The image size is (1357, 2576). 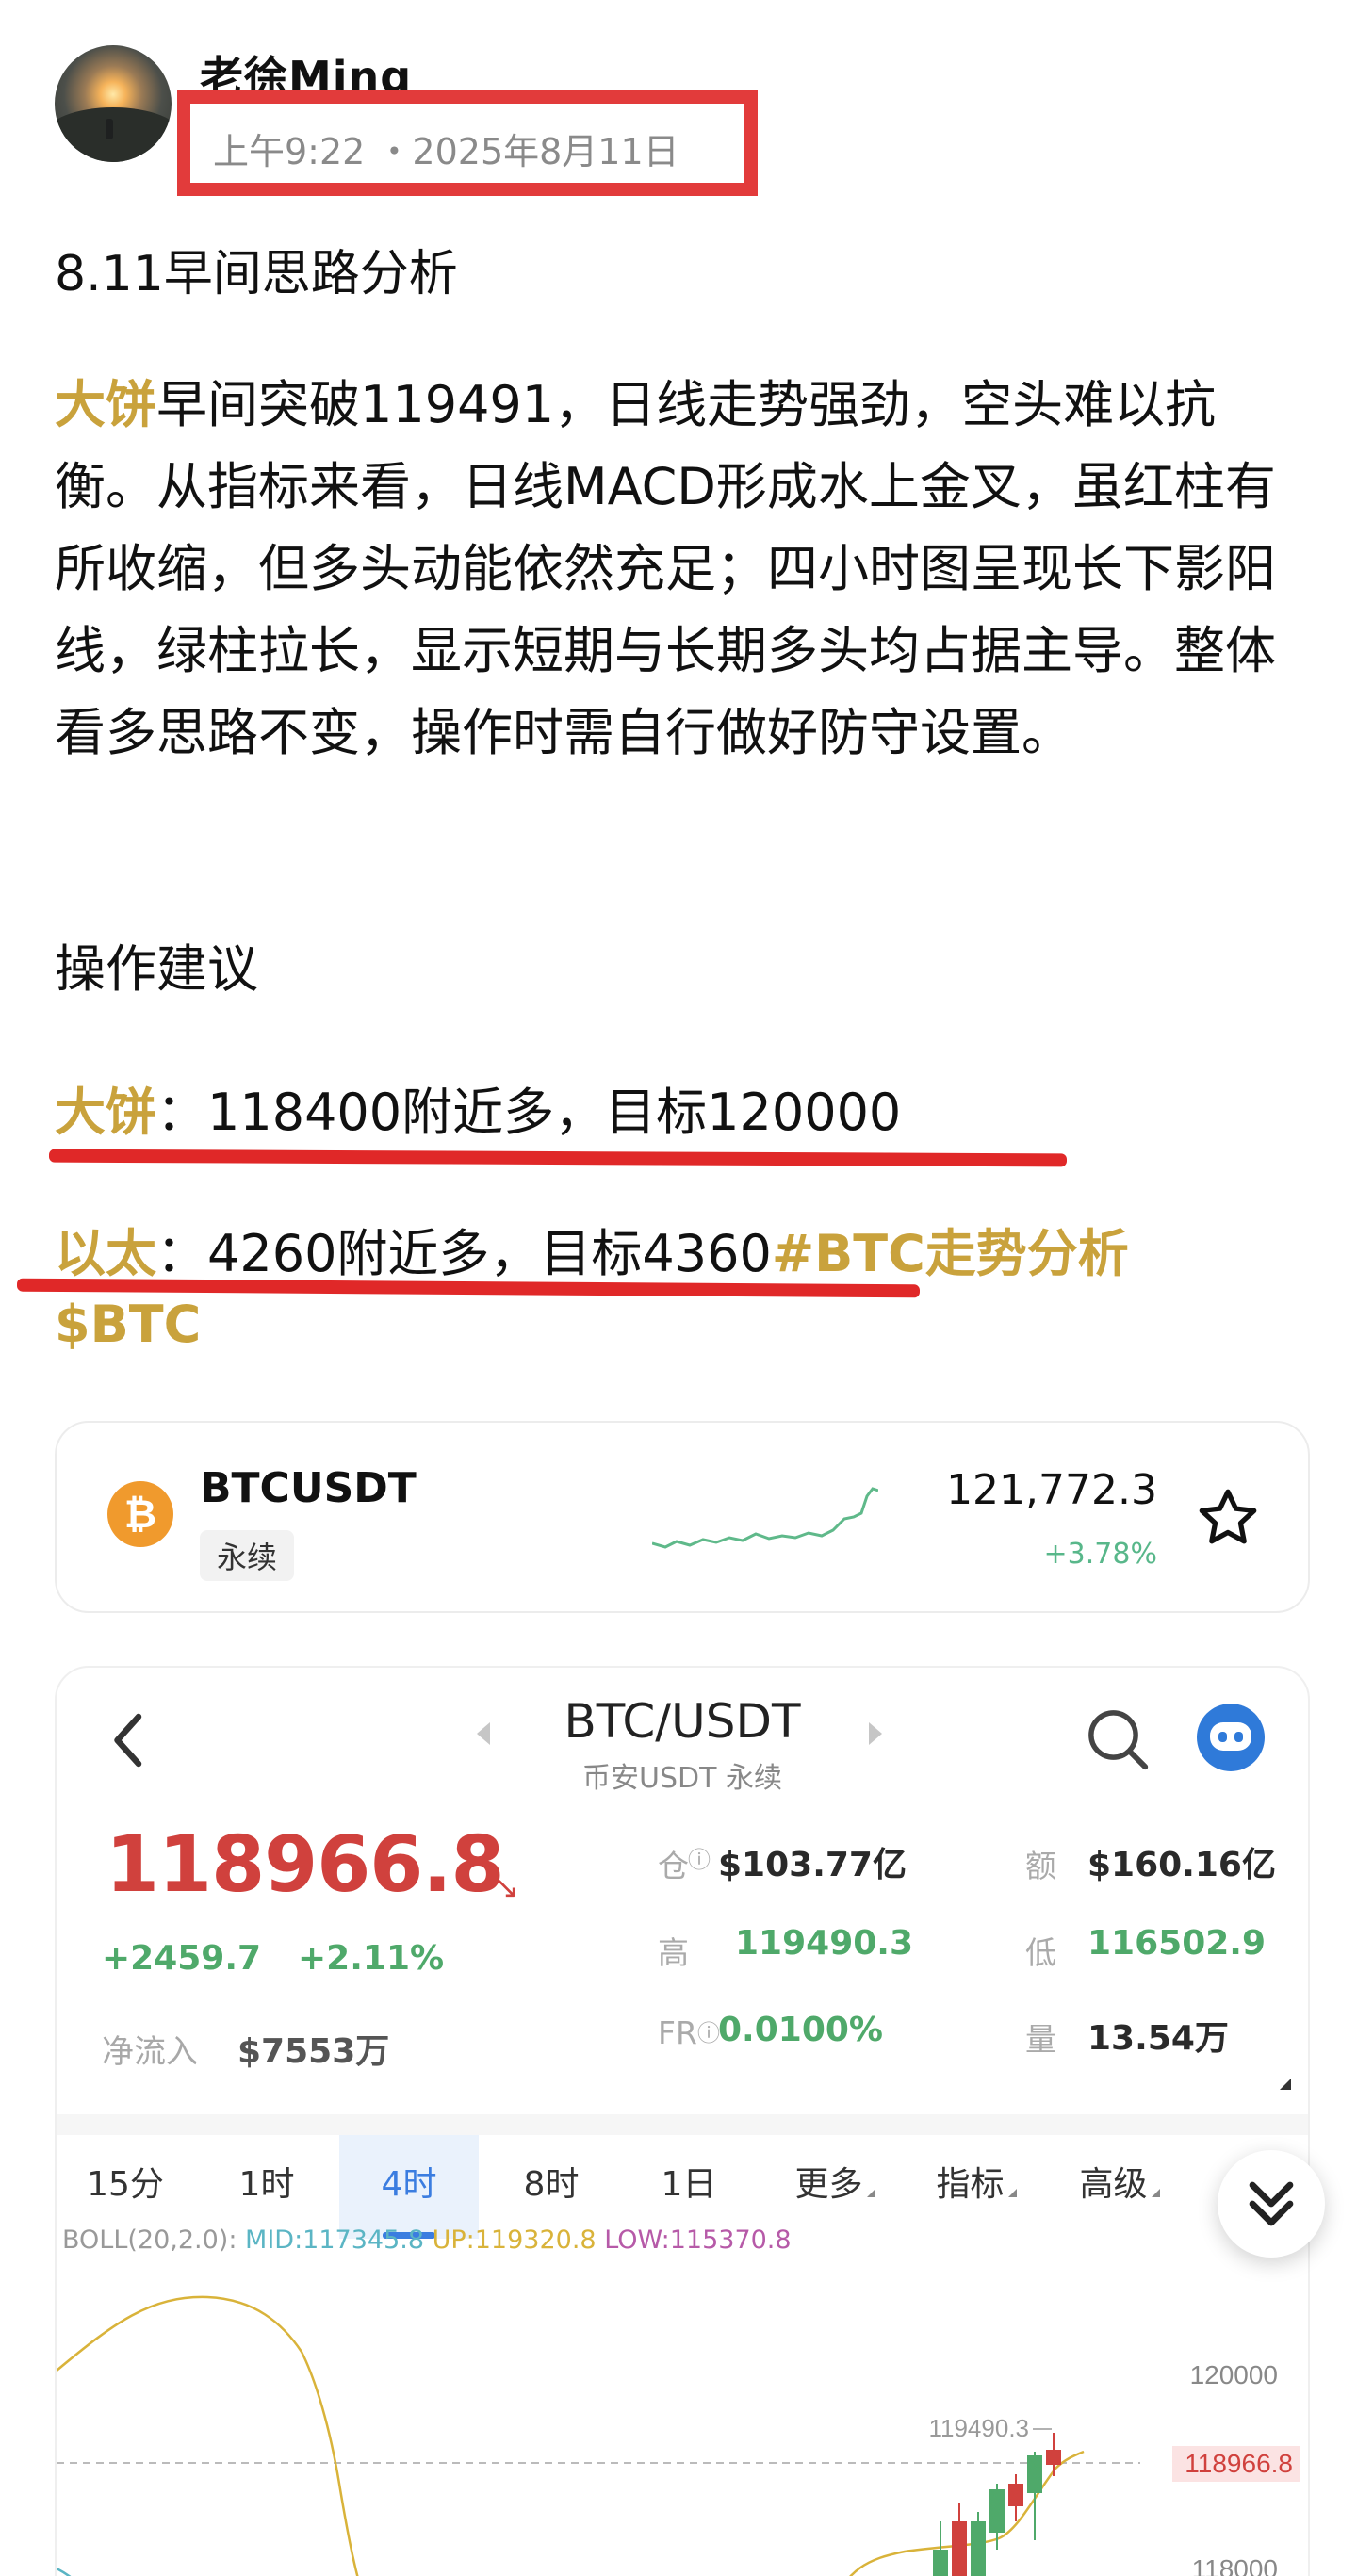 What do you see at coordinates (551, 2184) in the screenshot?
I see `tab-label: 8时` at bounding box center [551, 2184].